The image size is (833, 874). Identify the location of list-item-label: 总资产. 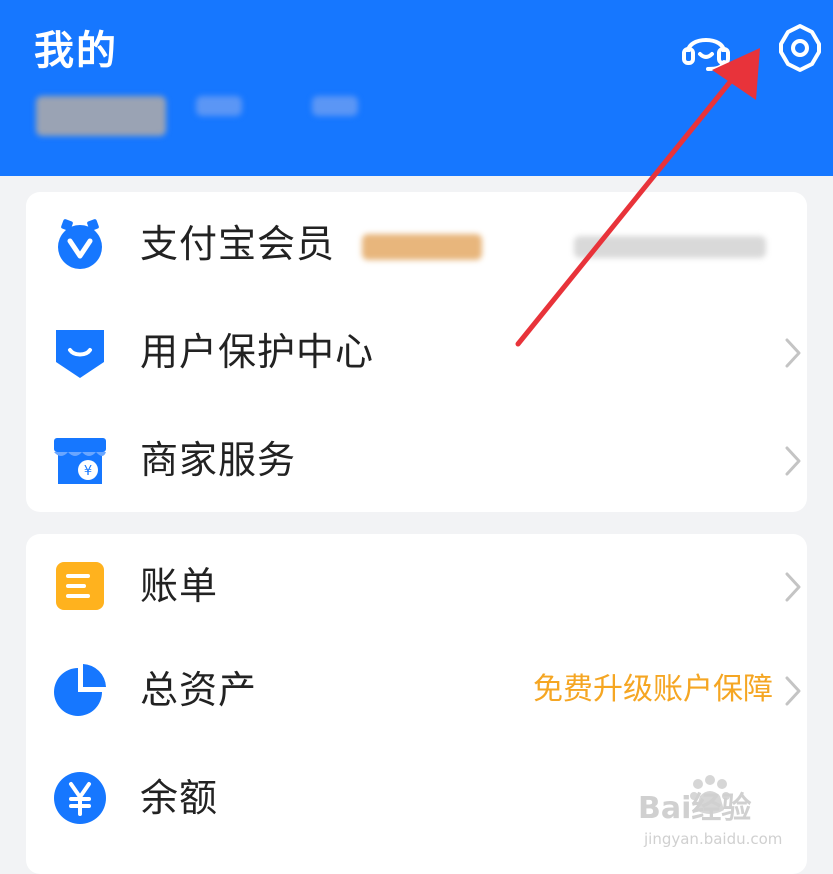
(199, 690).